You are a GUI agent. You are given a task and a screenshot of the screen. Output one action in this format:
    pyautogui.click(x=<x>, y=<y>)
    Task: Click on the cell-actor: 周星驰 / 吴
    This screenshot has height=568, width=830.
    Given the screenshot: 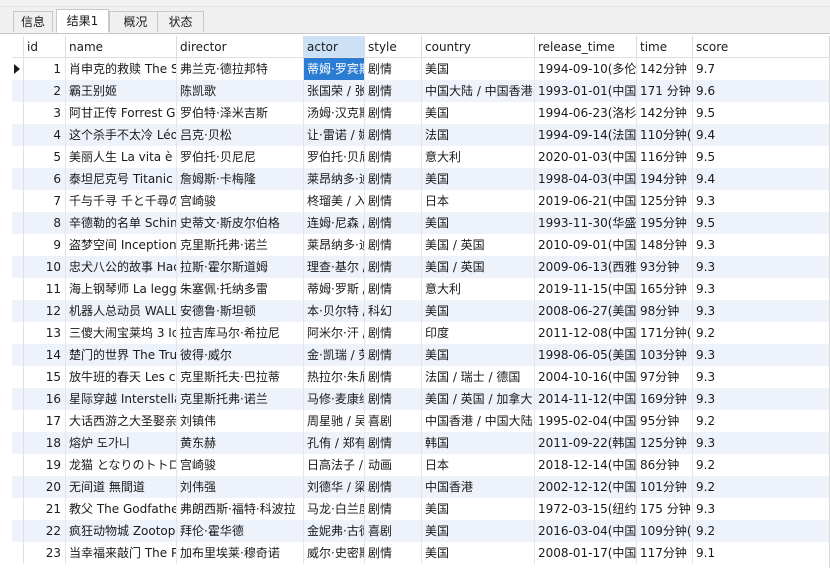 What is the action you would take?
    pyautogui.click(x=334, y=421)
    